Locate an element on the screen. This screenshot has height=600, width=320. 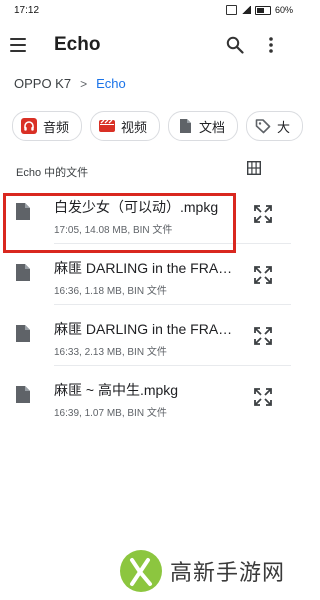
file-row: 白发少女（可以动）.mpkg 17:05, 14.08 MB, BIN 文件 is located at coordinates (151, 213).